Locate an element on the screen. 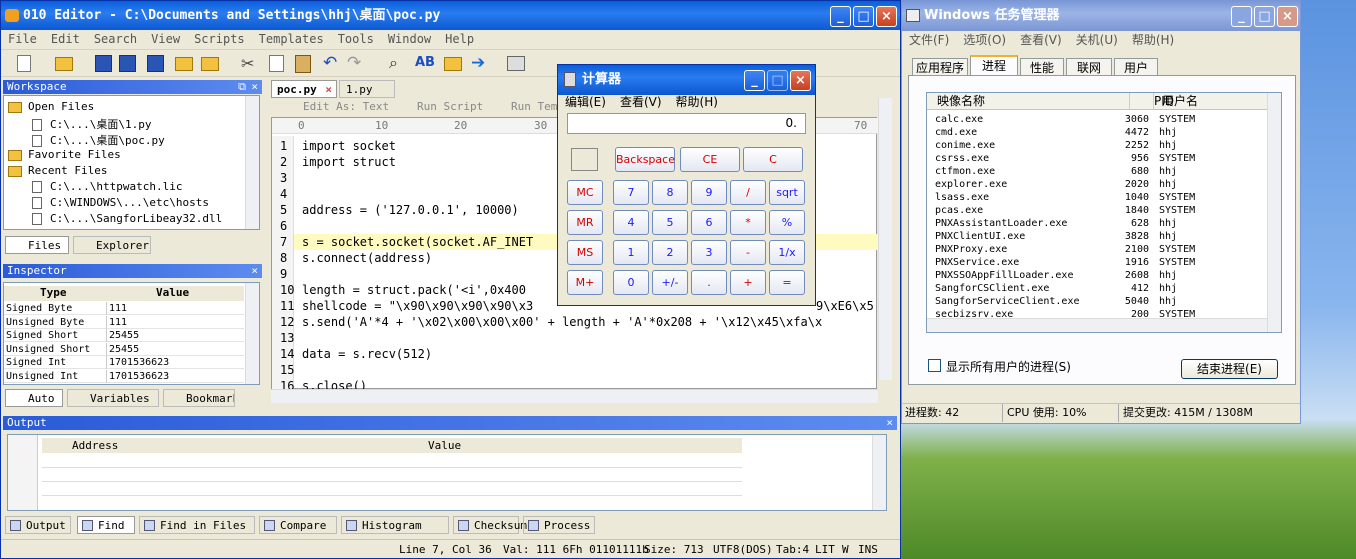  workspace-scrollbar is located at coordinates (252, 162).